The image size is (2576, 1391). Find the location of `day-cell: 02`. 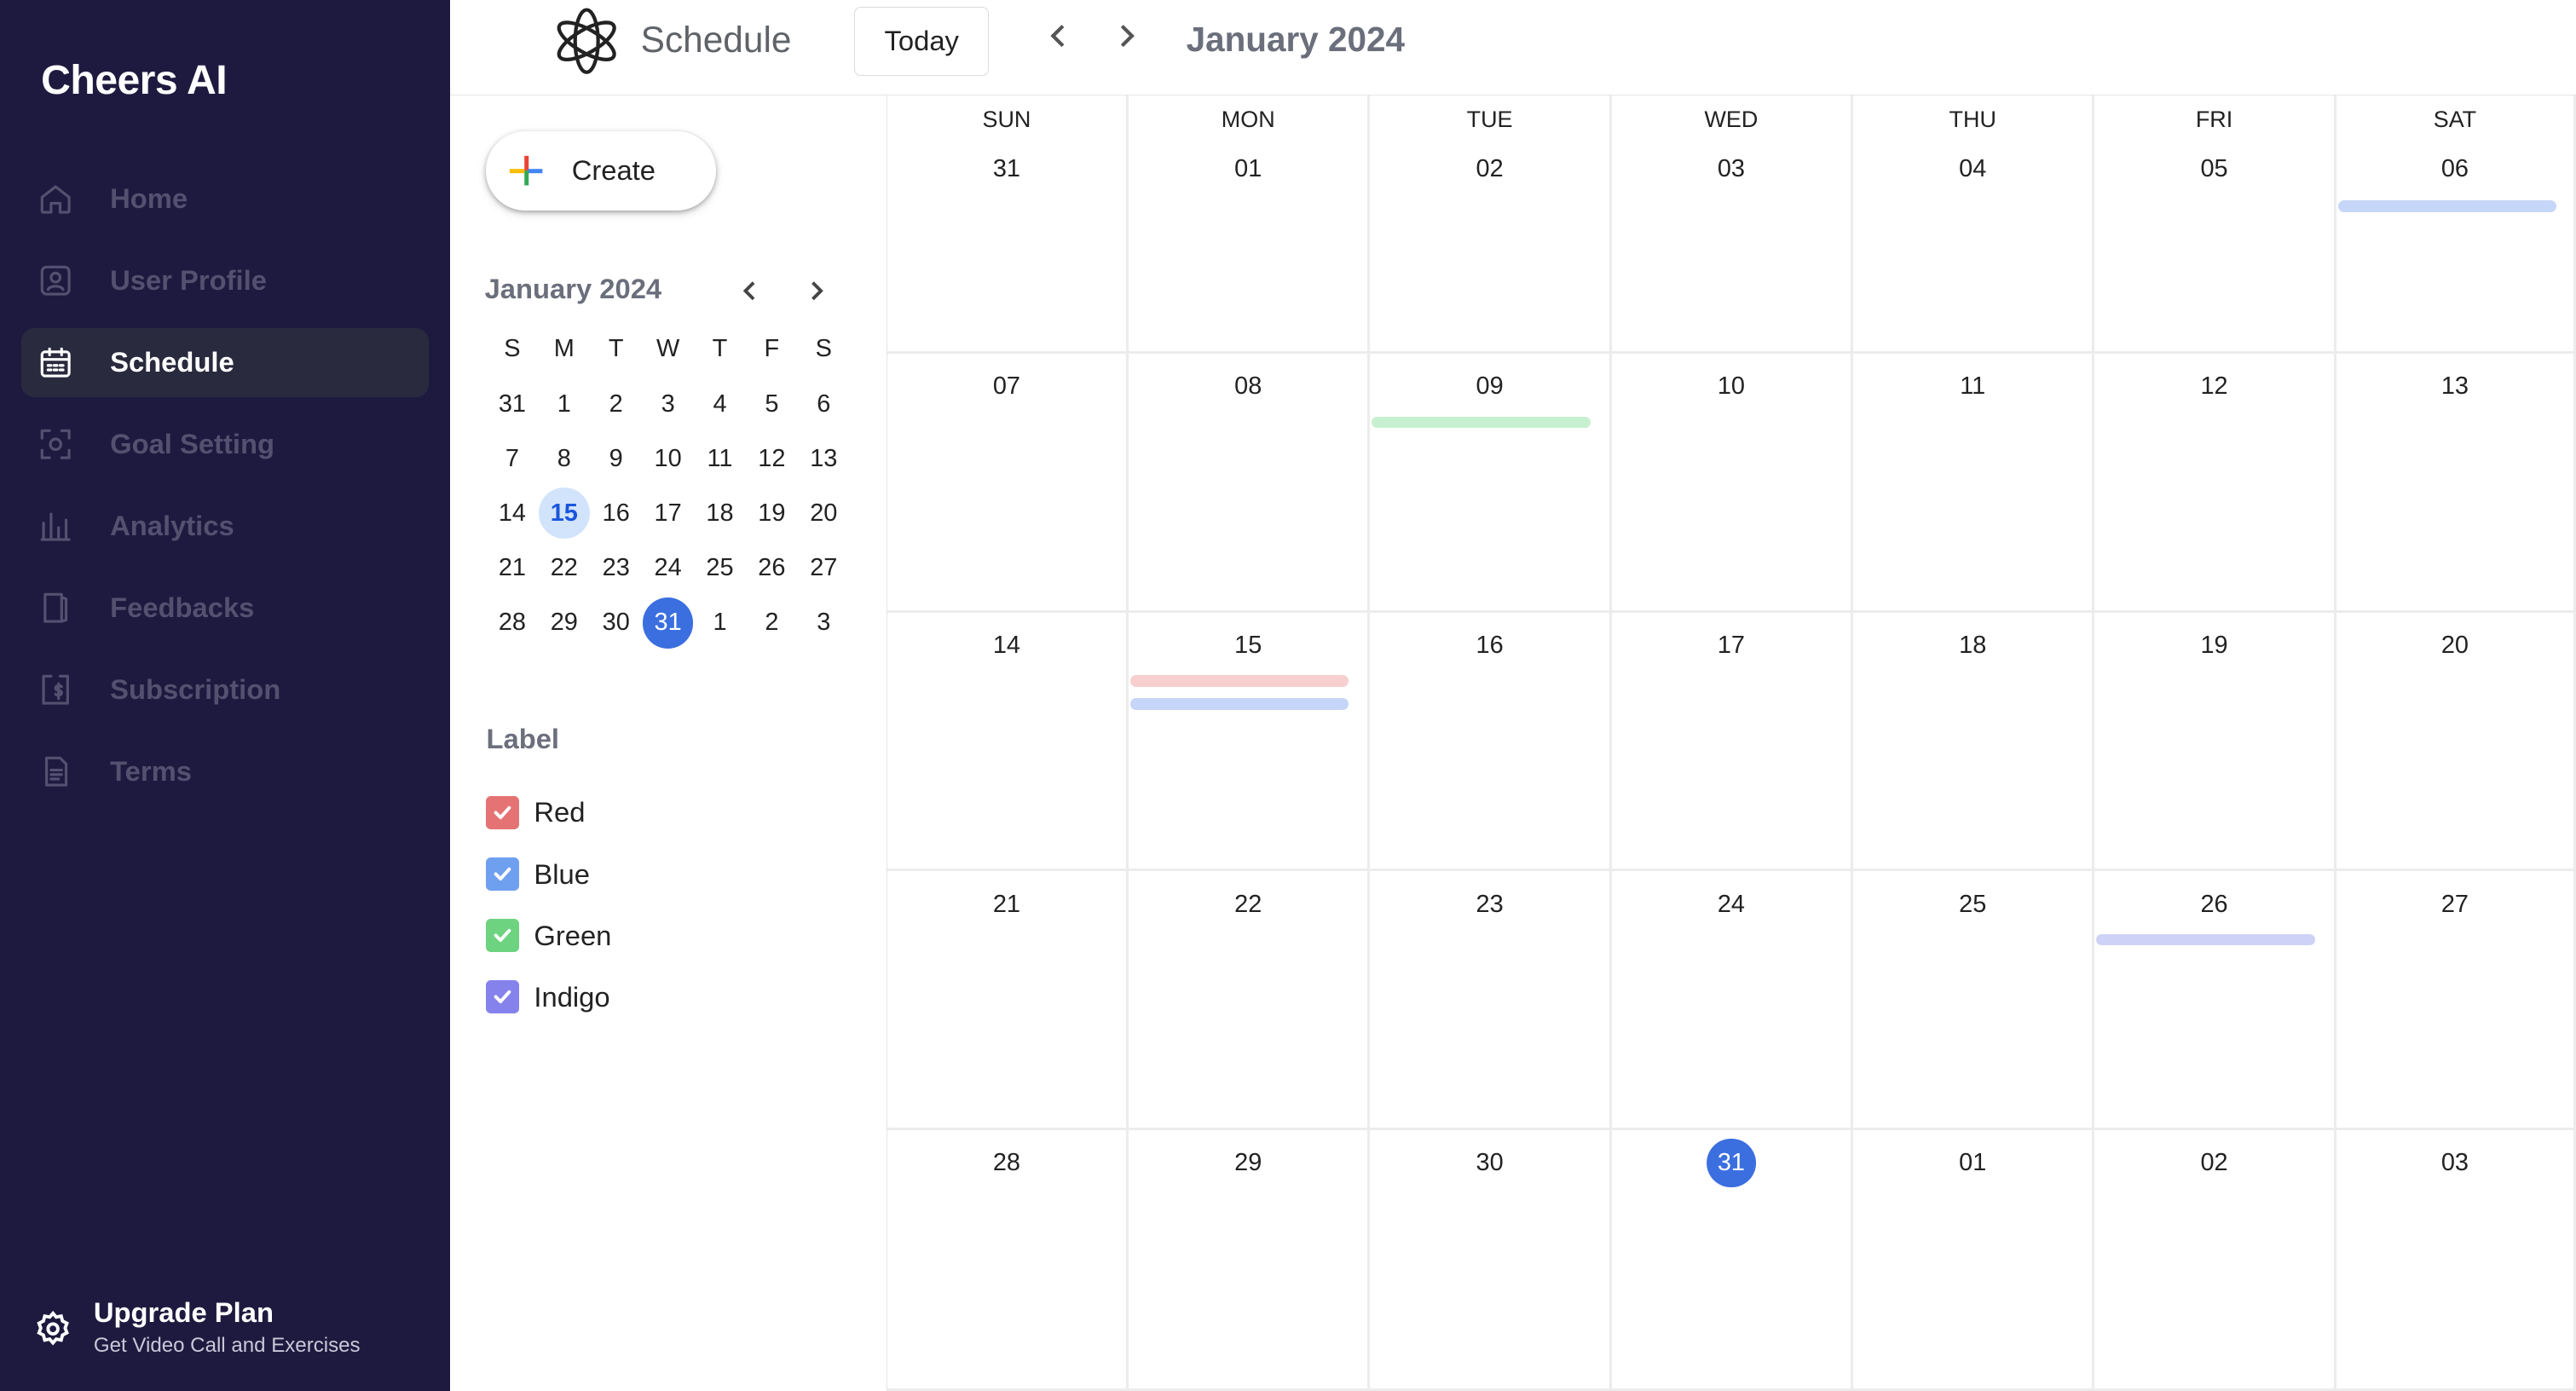

day-cell: 02 is located at coordinates (2215, 1260).